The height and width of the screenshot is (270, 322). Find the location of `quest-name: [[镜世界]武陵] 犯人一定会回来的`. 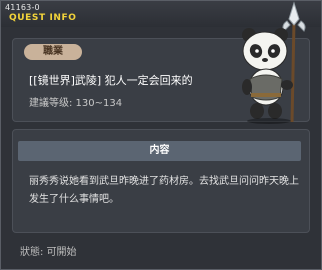

quest-name: [[镜世界]武陵] 犯人一定会回来的 is located at coordinates (111, 80).